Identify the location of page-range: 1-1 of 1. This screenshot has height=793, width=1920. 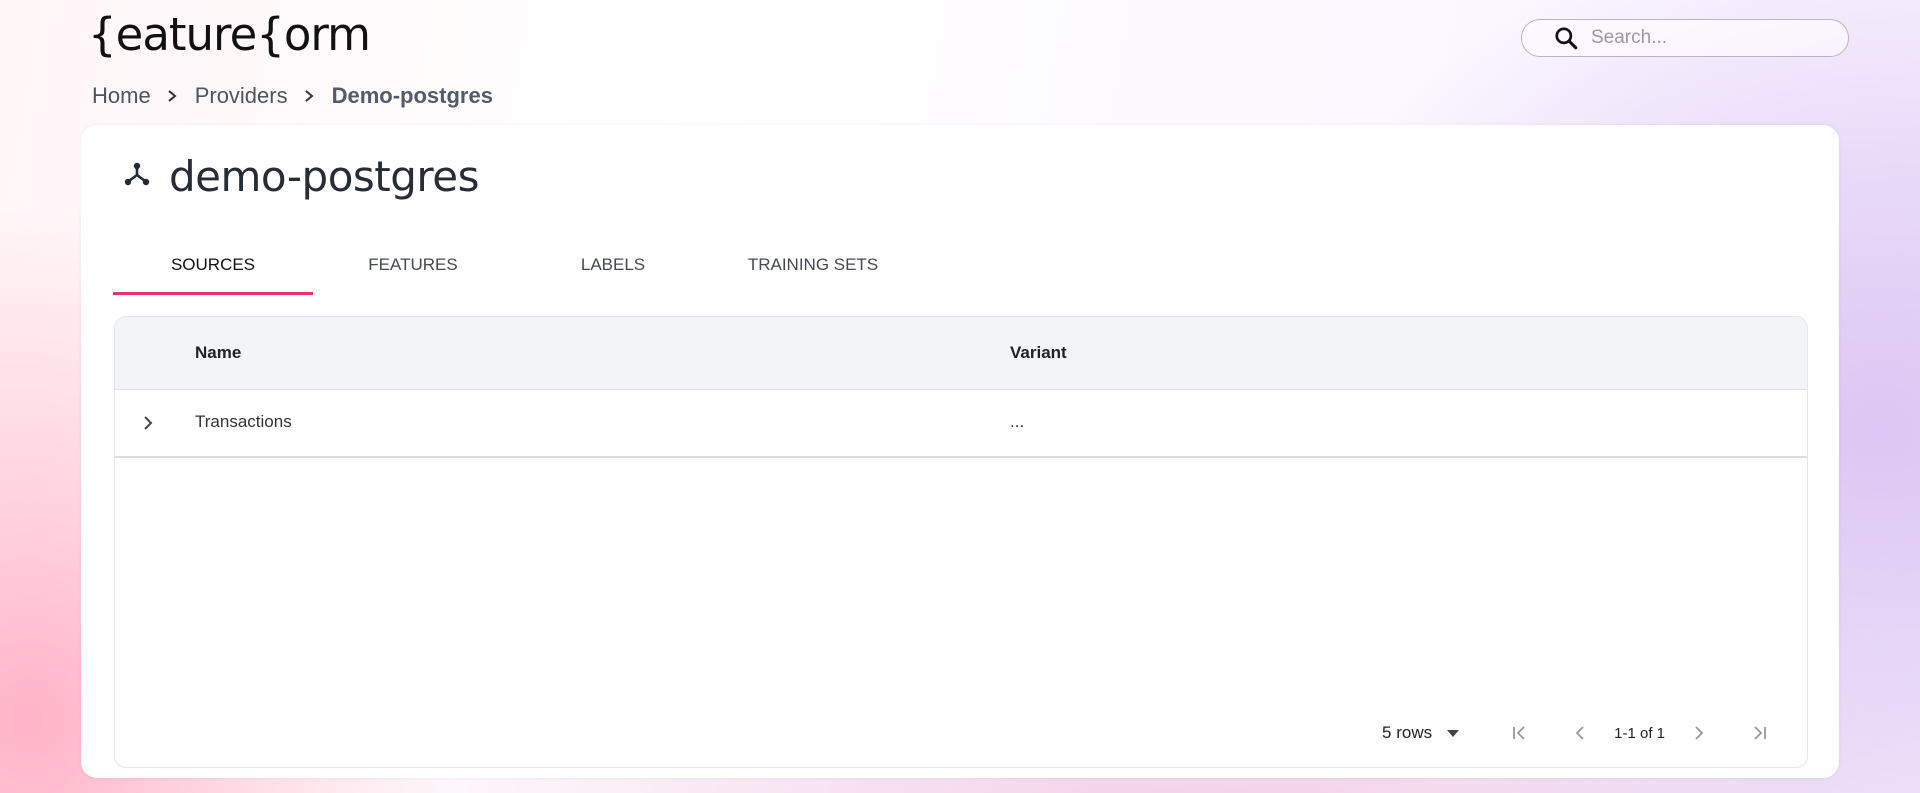
(1639, 733).